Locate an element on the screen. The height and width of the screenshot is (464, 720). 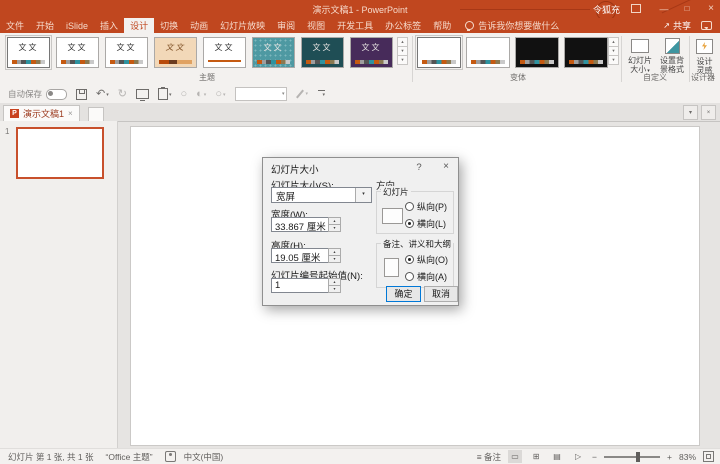
normal-view-button: ▭ is located at coordinates (515, 456).